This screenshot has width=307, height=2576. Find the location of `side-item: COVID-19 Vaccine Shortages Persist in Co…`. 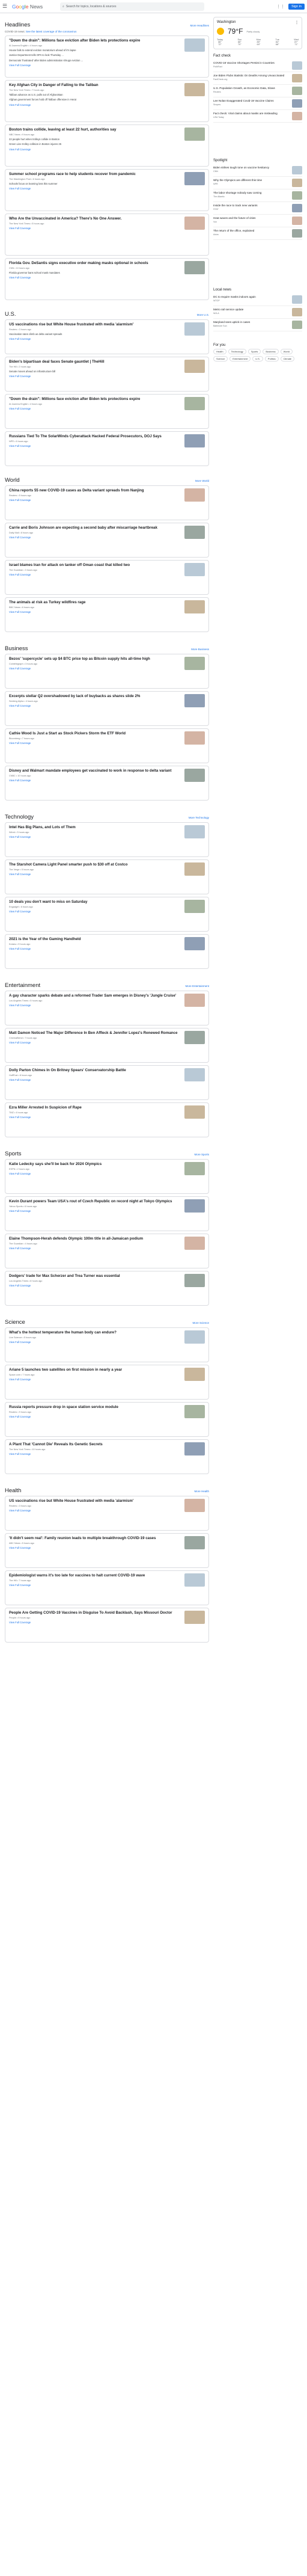

side-item: COVID-19 Vaccine Shortages Persist in Co… is located at coordinates (257, 66).